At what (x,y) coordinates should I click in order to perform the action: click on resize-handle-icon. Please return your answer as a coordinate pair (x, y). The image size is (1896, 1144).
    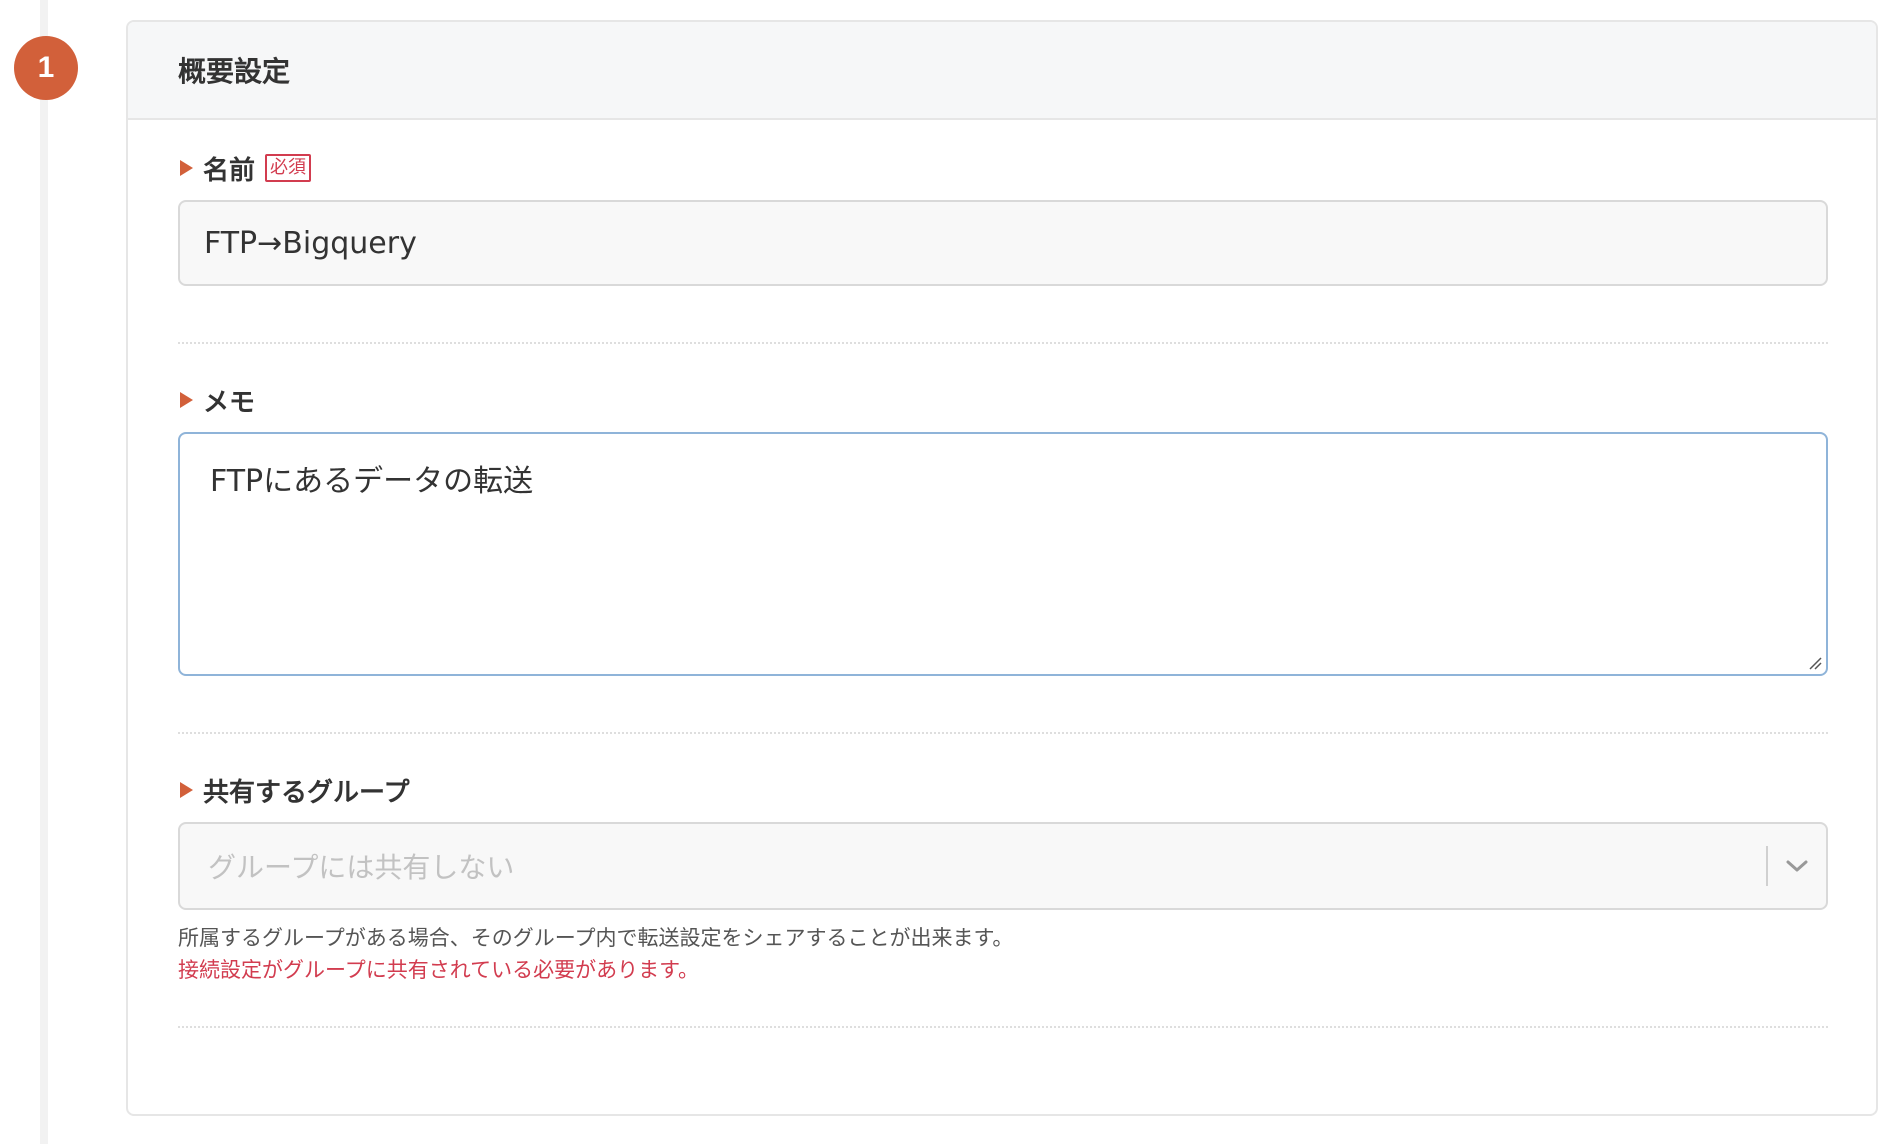
    Looking at the image, I should click on (1815, 663).